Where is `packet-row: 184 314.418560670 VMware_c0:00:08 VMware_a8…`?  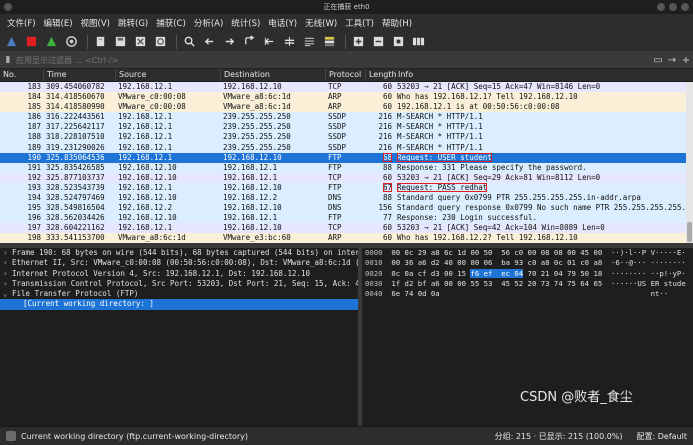 packet-row: 184 314.418560670 VMware_c0:00:08 VMware_a8… is located at coordinates (346, 97).